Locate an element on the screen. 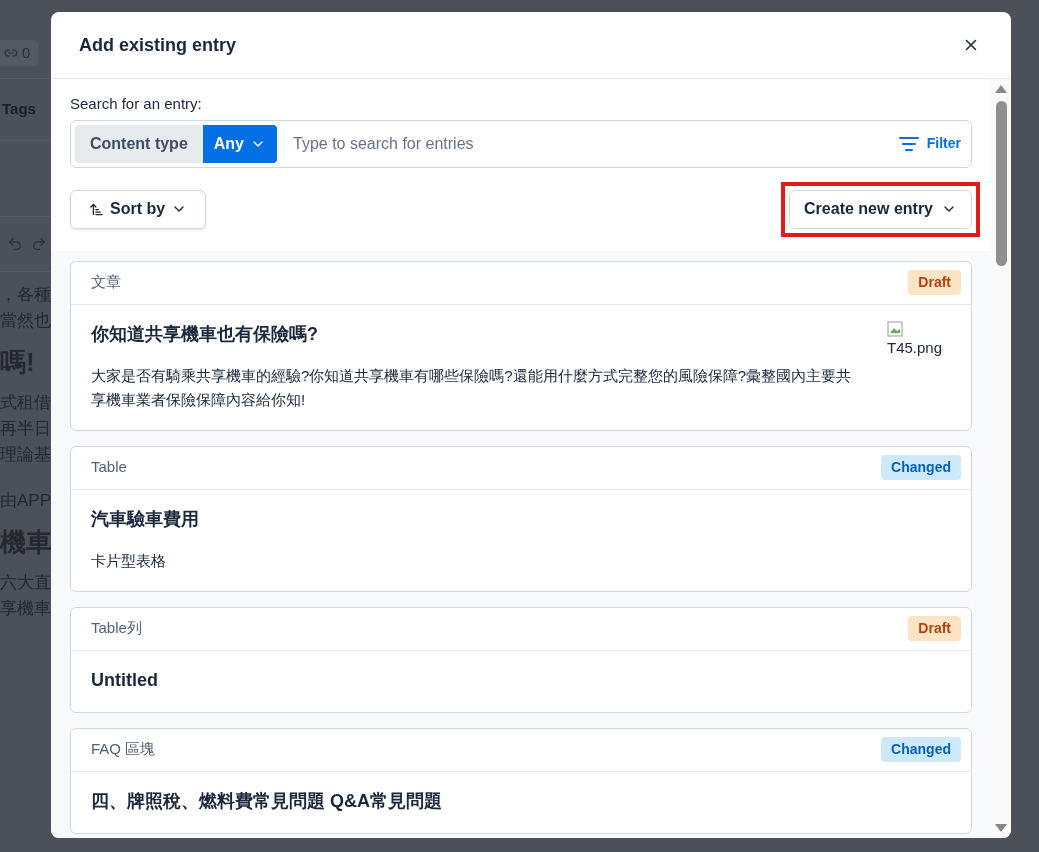  filter-button: Filter is located at coordinates (929, 143).